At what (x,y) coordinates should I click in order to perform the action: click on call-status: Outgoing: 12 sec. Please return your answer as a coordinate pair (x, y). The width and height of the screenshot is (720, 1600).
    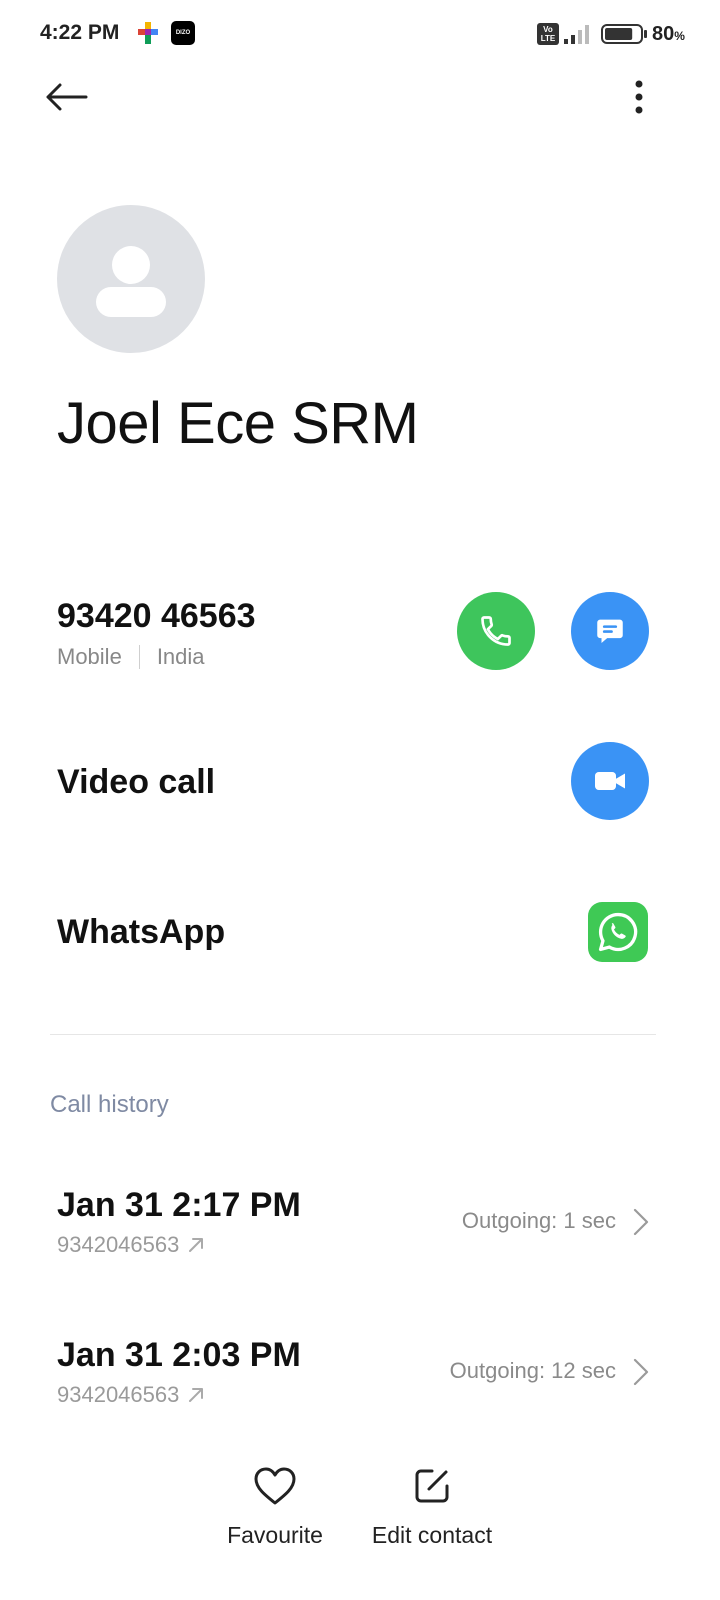
    Looking at the image, I should click on (532, 1370).